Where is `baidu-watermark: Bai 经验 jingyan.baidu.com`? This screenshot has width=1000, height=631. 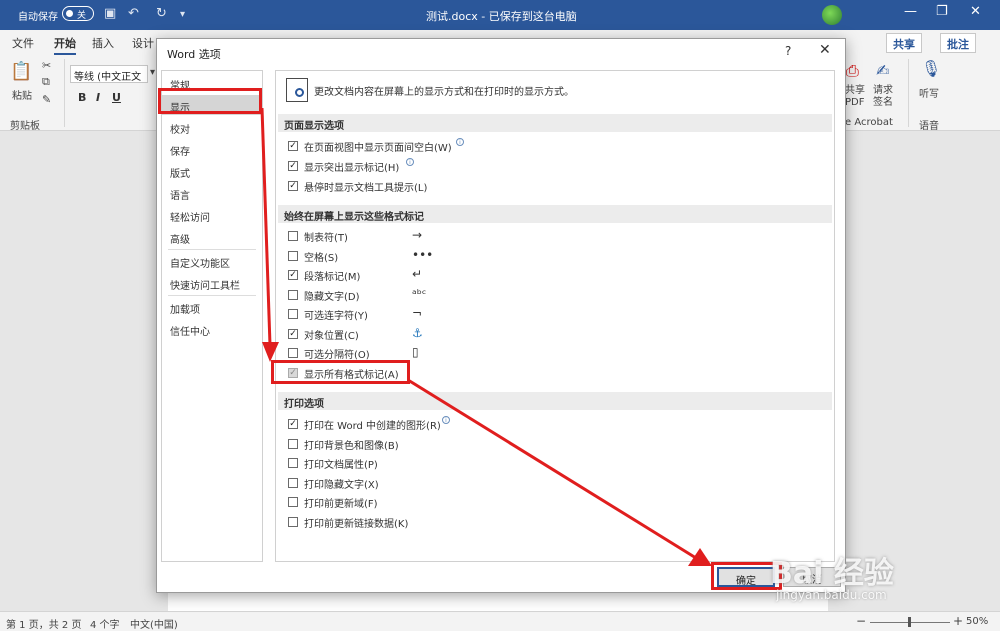 baidu-watermark: Bai 经验 jingyan.baidu.com is located at coordinates (884, 578).